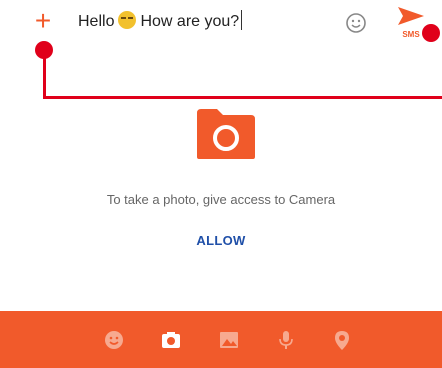 The image size is (442, 368). Describe the element at coordinates (411, 16) in the screenshot. I see `send-icon` at that location.